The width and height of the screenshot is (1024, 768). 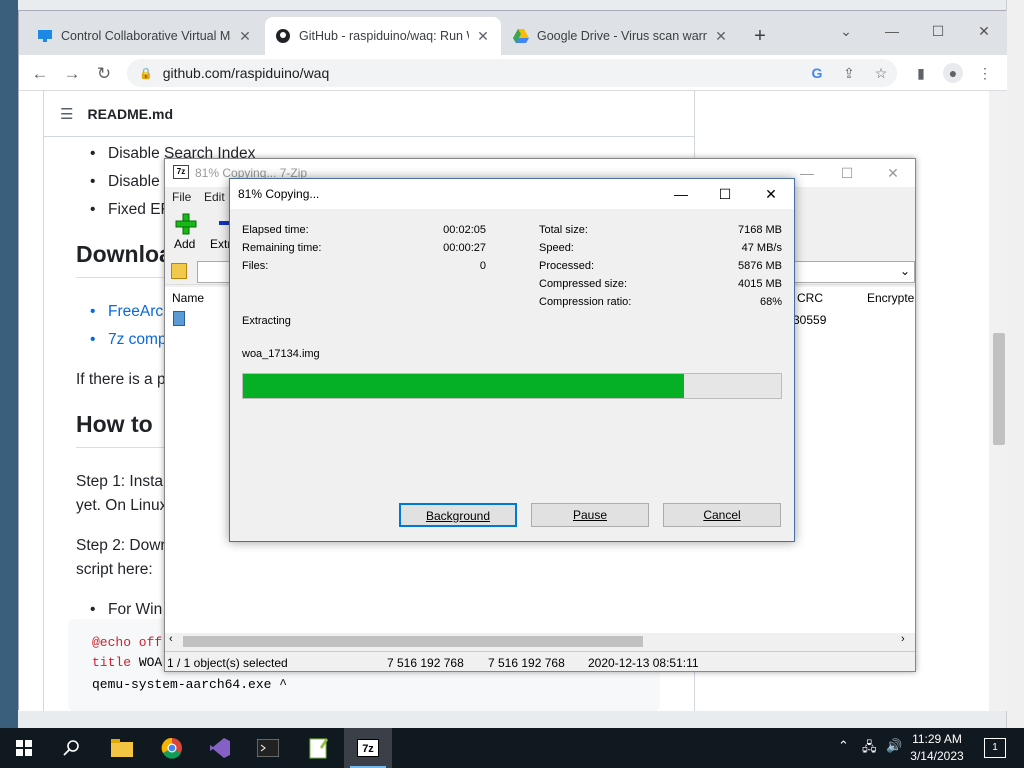 I want to click on background-button: Background, so click(x=458, y=515).